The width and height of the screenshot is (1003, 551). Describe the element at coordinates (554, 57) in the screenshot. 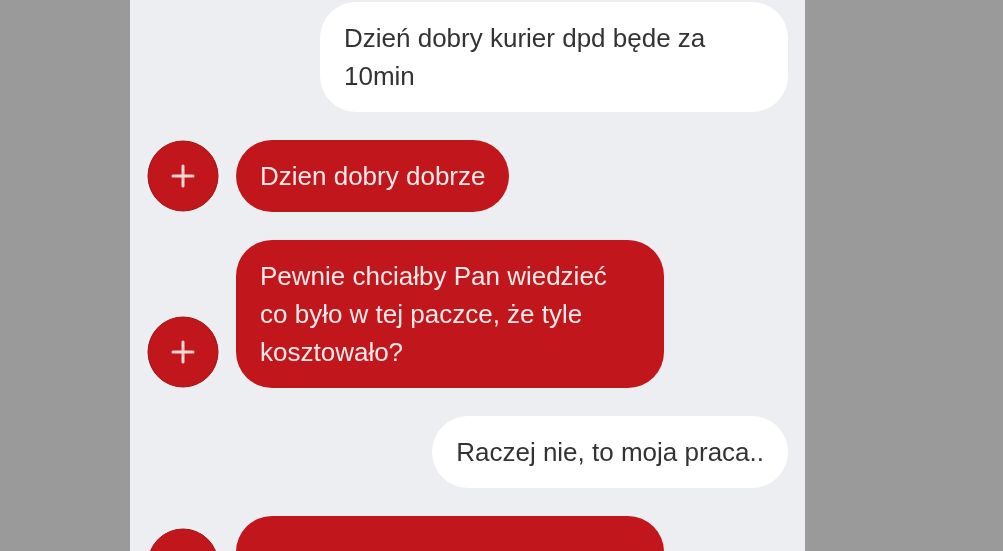

I see `message-bubble: Dzień dobry kurier dpd będe za 10min` at that location.